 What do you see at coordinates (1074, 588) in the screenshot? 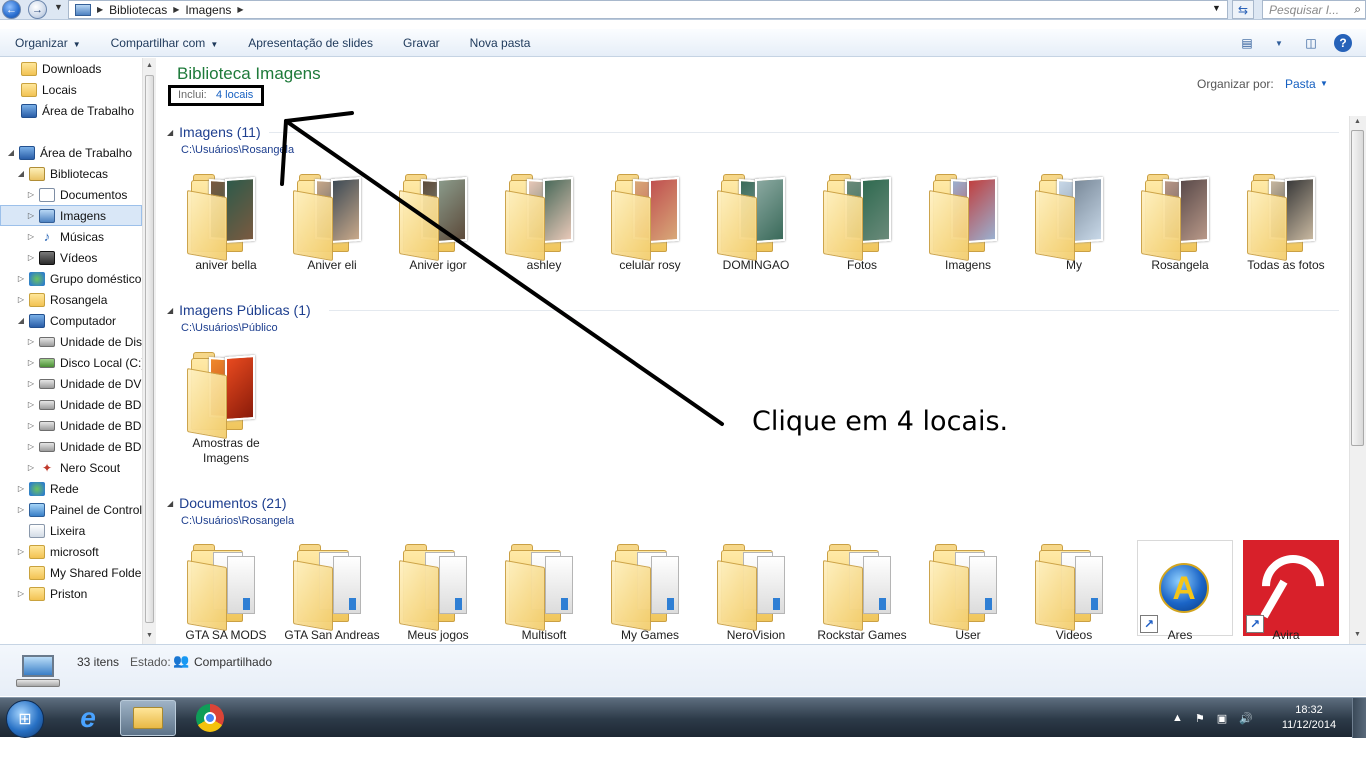
I see `folder-tile: Videos` at bounding box center [1074, 588].